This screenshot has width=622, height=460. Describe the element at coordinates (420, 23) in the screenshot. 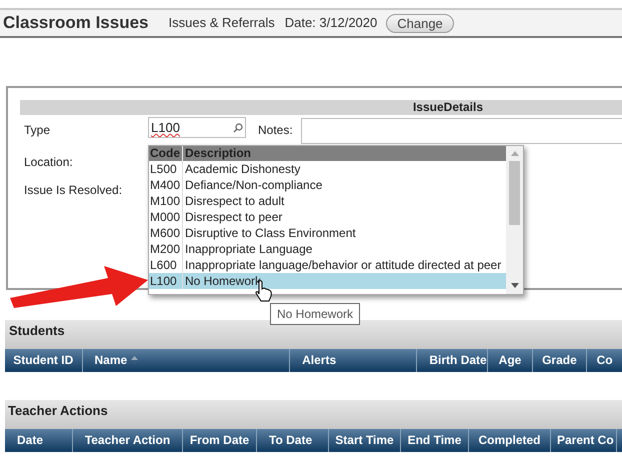

I see `change-button: Change` at that location.